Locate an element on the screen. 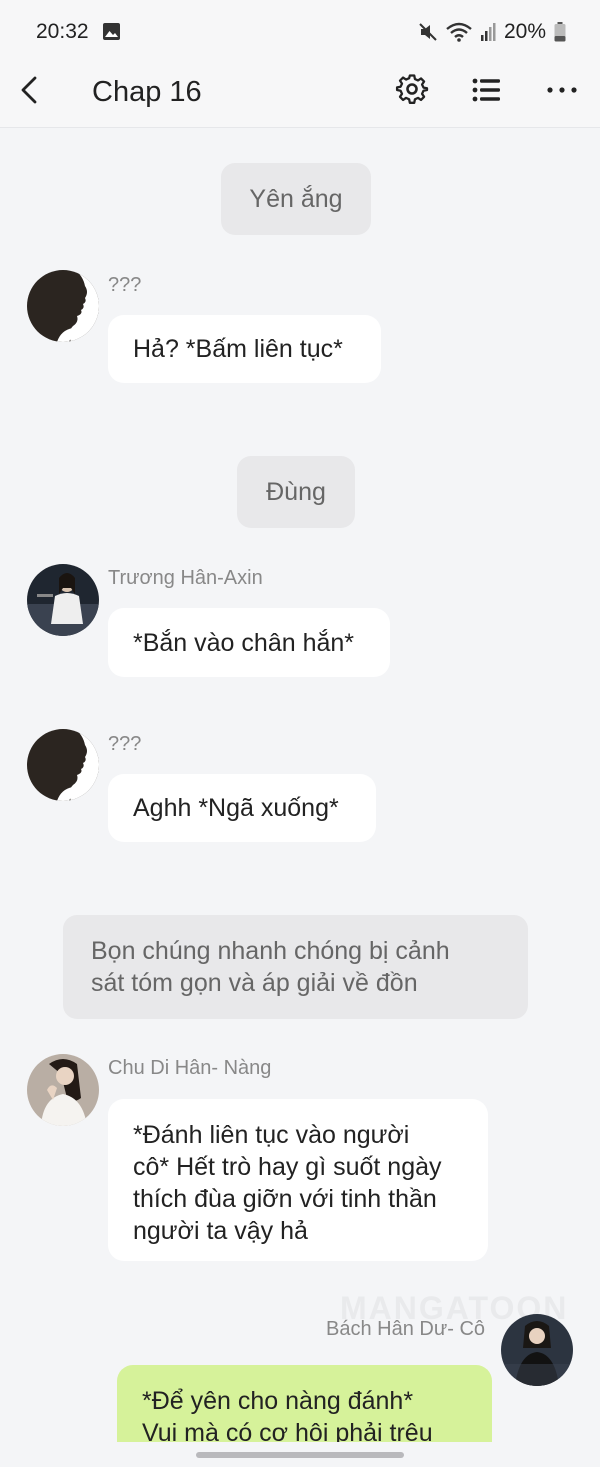 The height and width of the screenshot is (1467, 600). message-bubble: Aghh *Ngã xuống* is located at coordinates (242, 808).